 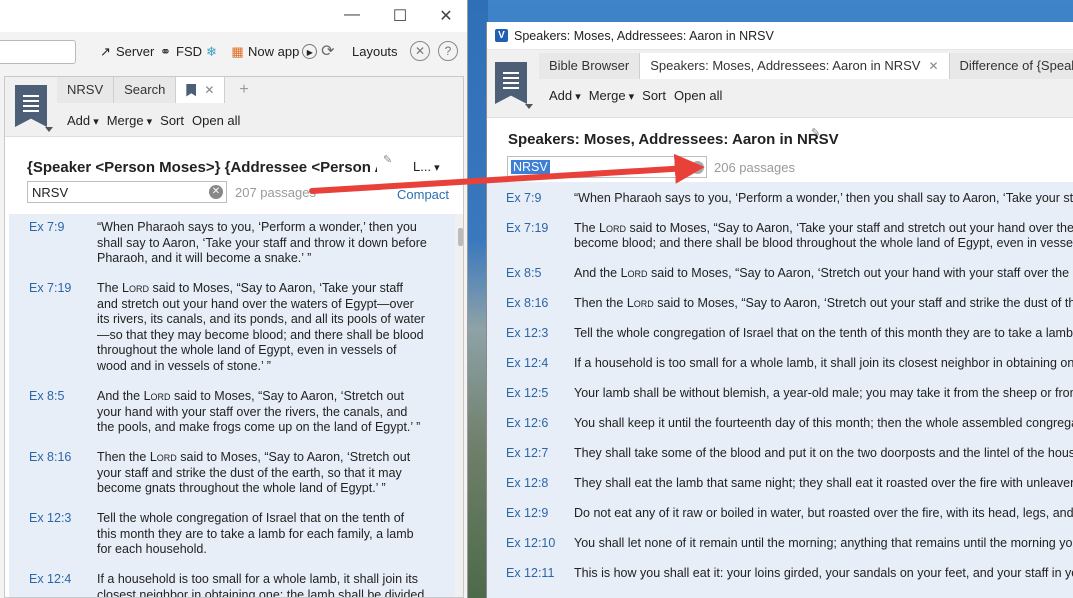 I want to click on help-icon: ?, so click(x=448, y=51).